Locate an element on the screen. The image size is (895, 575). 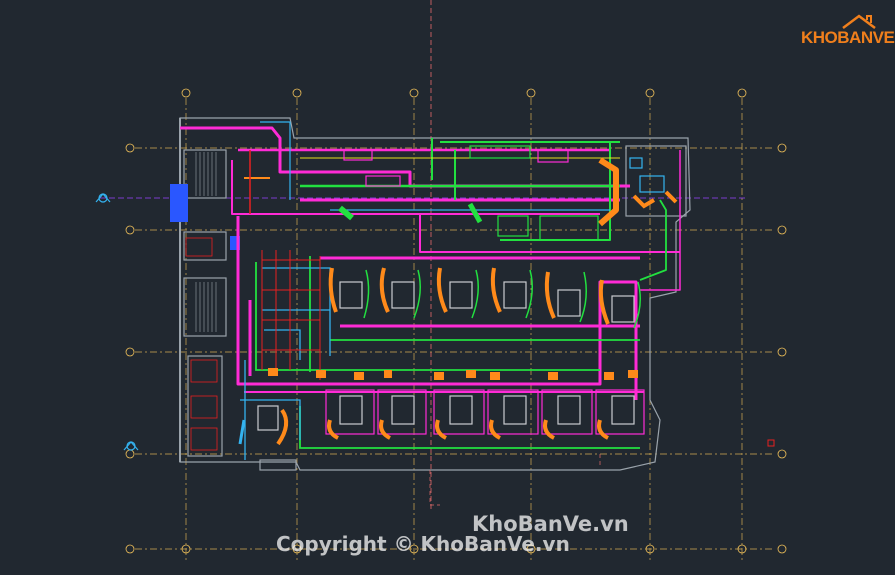
khobanve-logo: KHOBANVE is located at coordinates (846, 32).